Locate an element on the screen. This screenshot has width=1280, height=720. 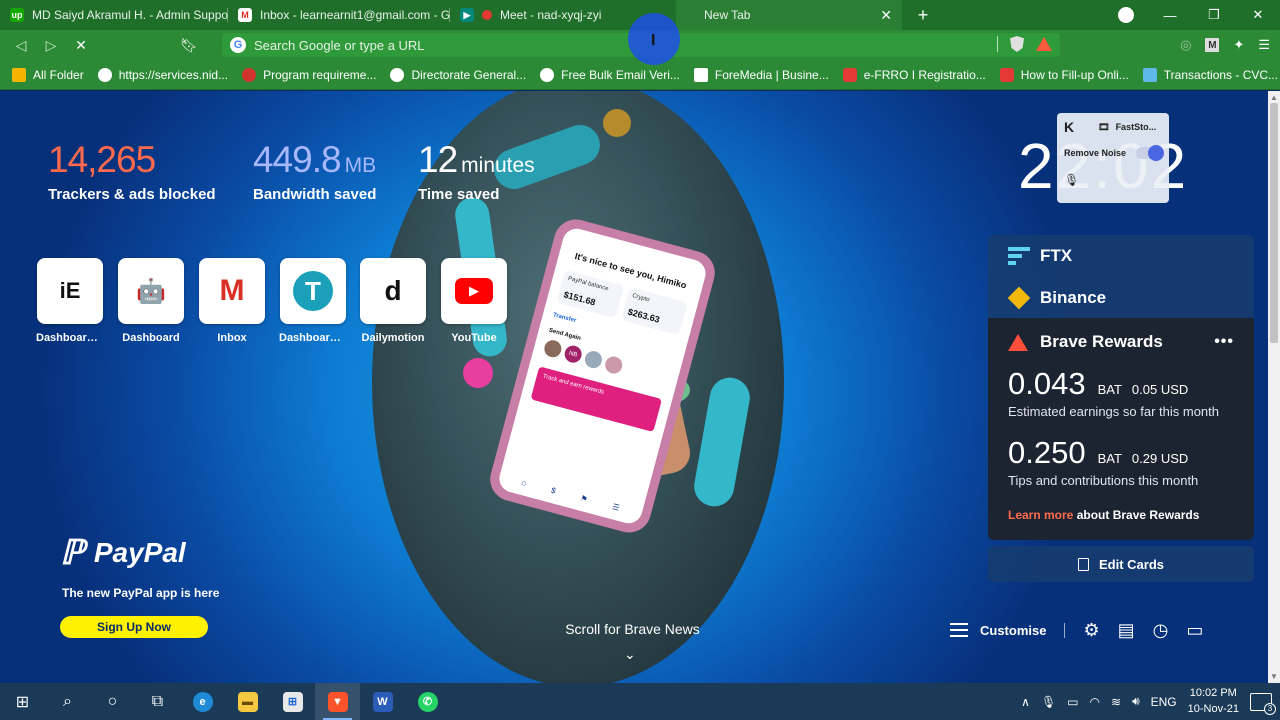
tab-title: Meet - nad-xyqj-zyi is located at coordinates (551, 15).